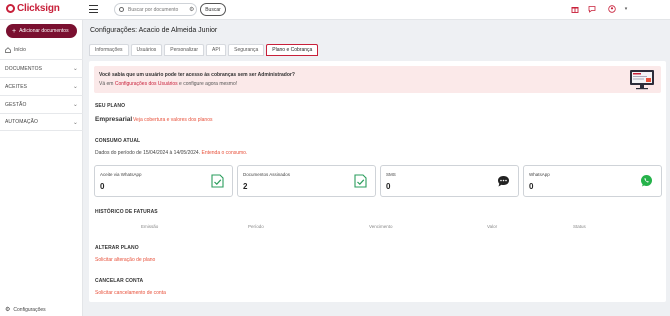 Image resolution: width=670 pixels, height=316 pixels. Describe the element at coordinates (245, 186) in the screenshot. I see `card-value: 2` at that location.